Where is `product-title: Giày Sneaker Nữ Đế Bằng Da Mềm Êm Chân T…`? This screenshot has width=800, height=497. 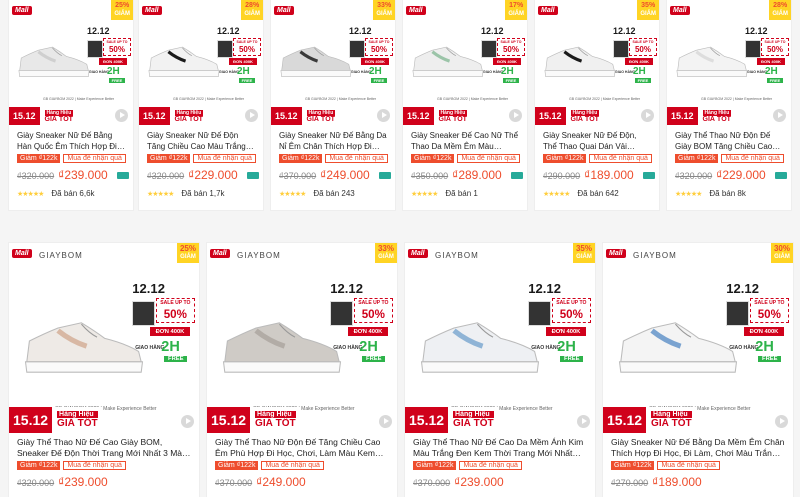
product-title: Giày Sneaker Nữ Đế Bằng Da Mềm Êm Chân T… is located at coordinates (698, 448).